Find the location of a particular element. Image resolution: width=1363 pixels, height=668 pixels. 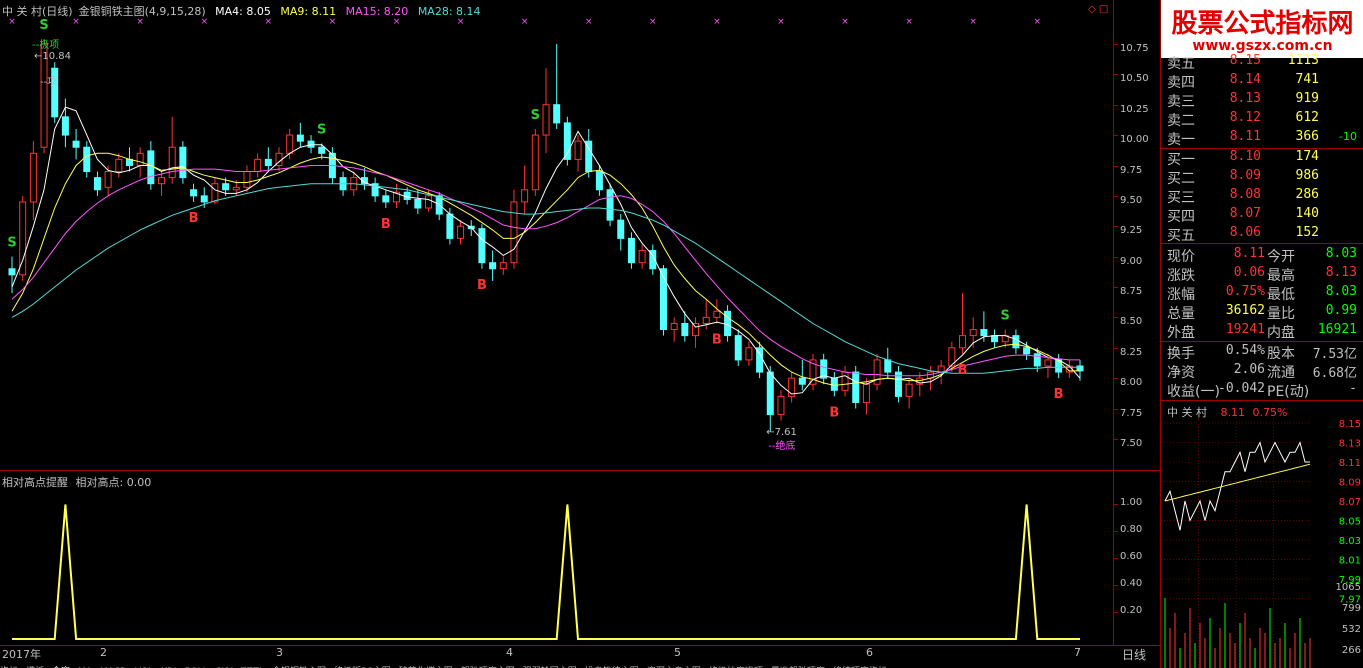

order-price: 8.07 is located at coordinates (1245, 213).